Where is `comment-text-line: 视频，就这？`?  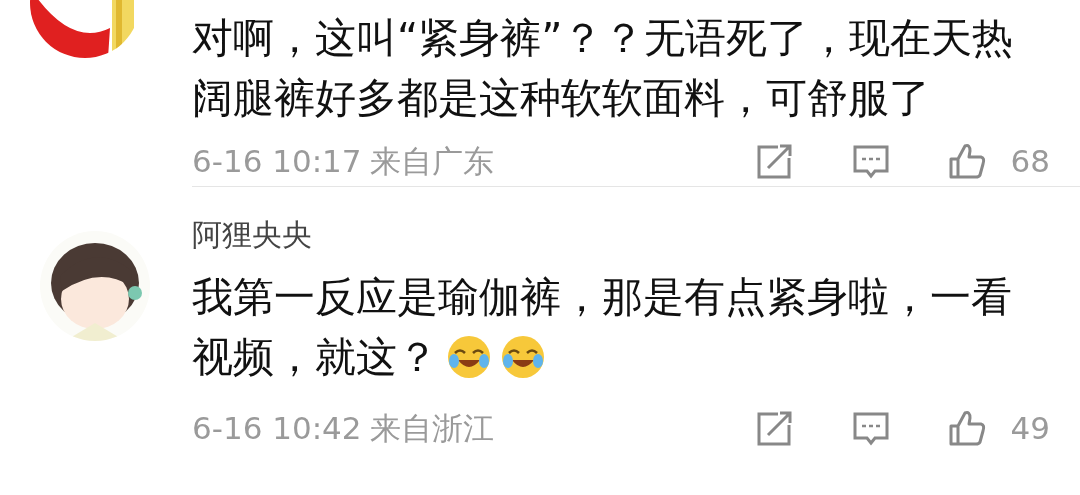 comment-text-line: 视频，就这？ is located at coordinates (315, 357).